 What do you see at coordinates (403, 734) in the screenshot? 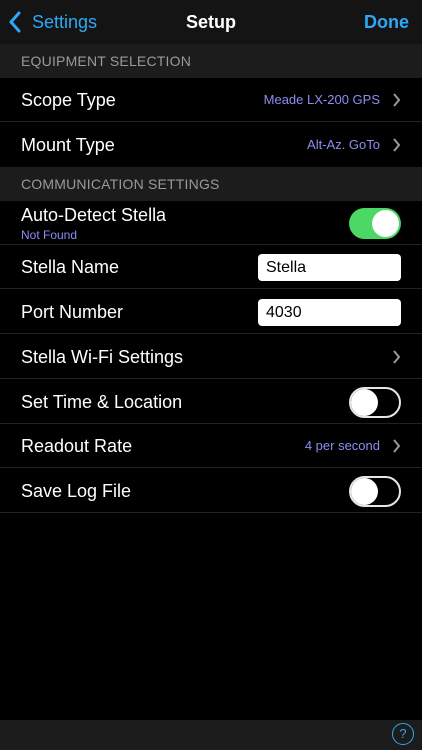
I see `help-icon: ?` at bounding box center [403, 734].